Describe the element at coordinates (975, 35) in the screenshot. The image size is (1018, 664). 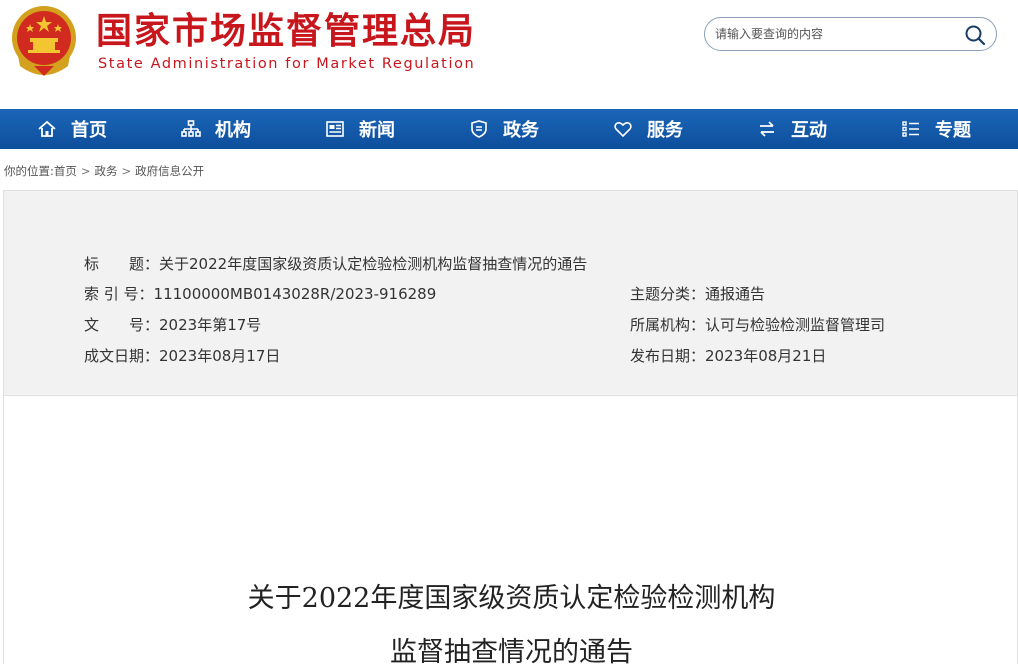
I see `search-icon` at that location.